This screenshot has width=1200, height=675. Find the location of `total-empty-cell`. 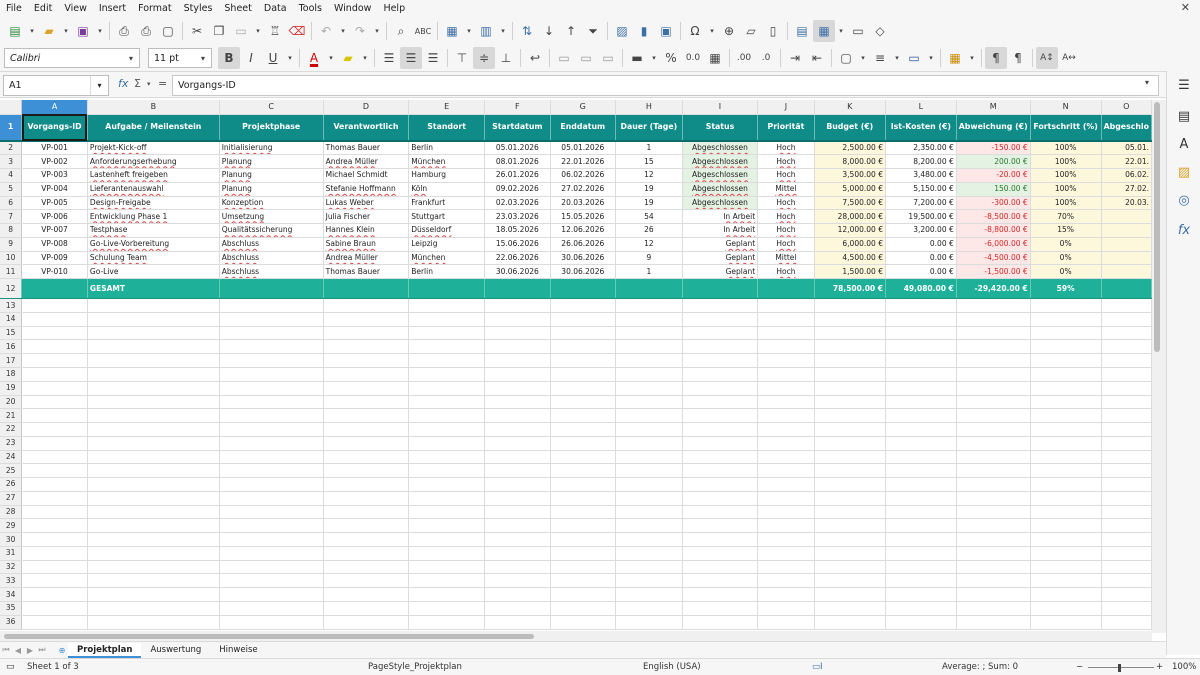

total-empty-cell is located at coordinates (366, 289).